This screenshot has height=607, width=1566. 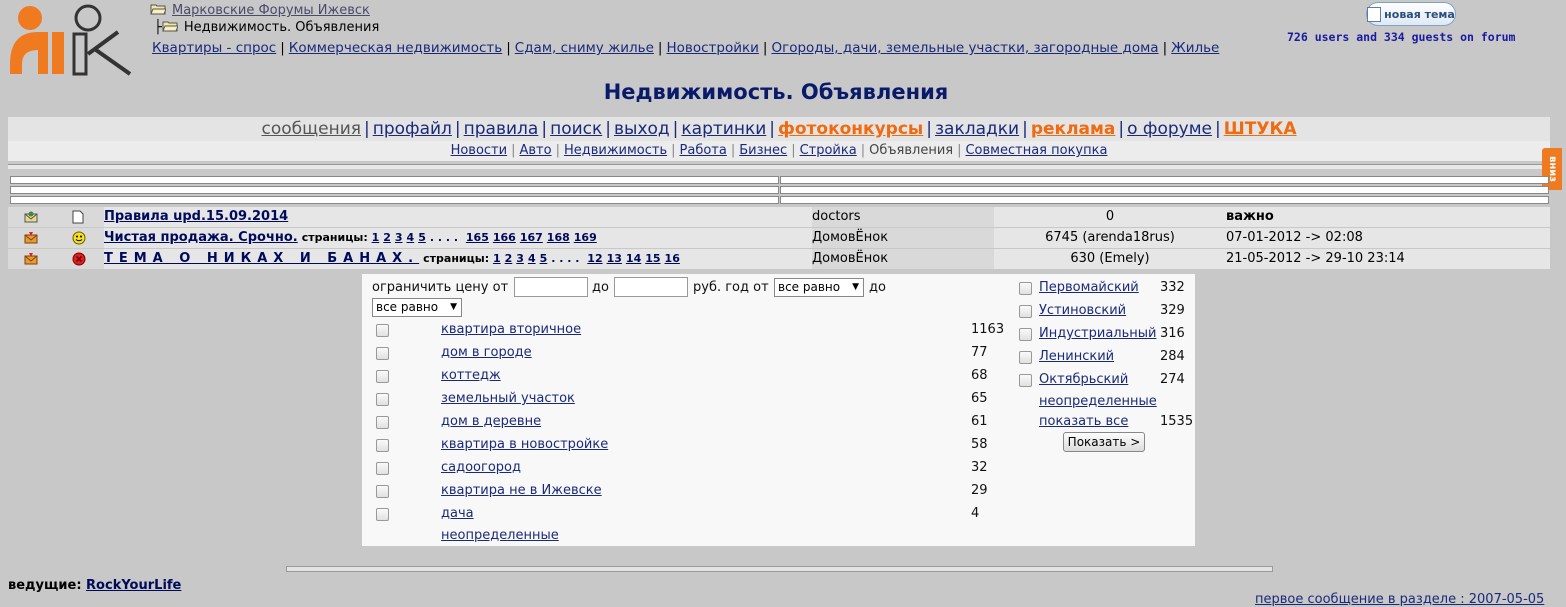 I want to click on district-link: Октябрьский, so click(x=1083, y=379).